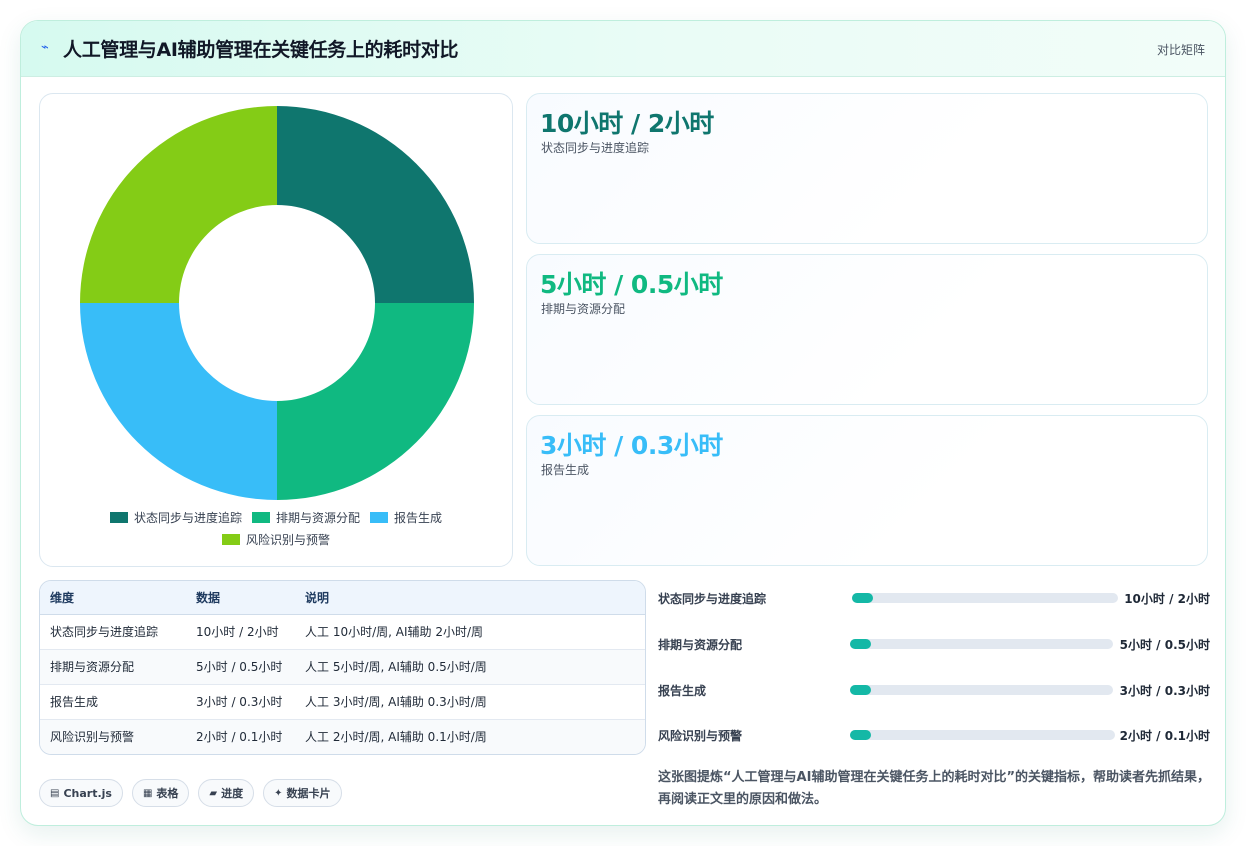  Describe the element at coordinates (1164, 736) in the screenshot. I see `progress-value: 2小时 / 0.1小时` at that location.